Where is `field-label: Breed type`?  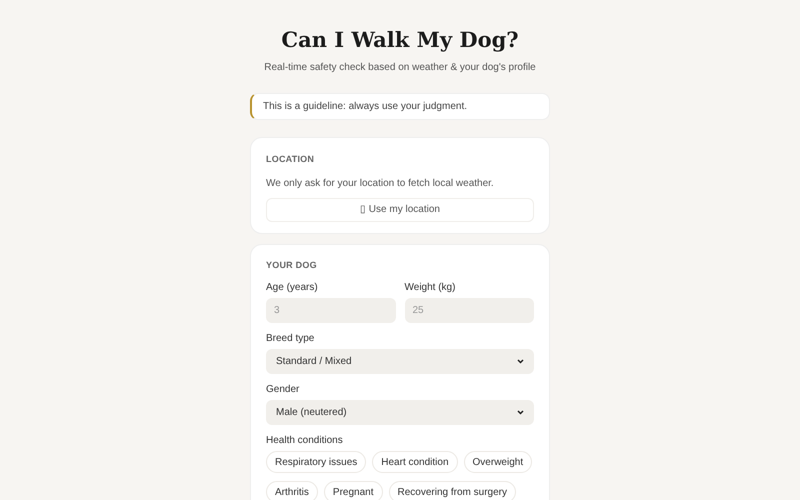
field-label: Breed type is located at coordinates (290, 339).